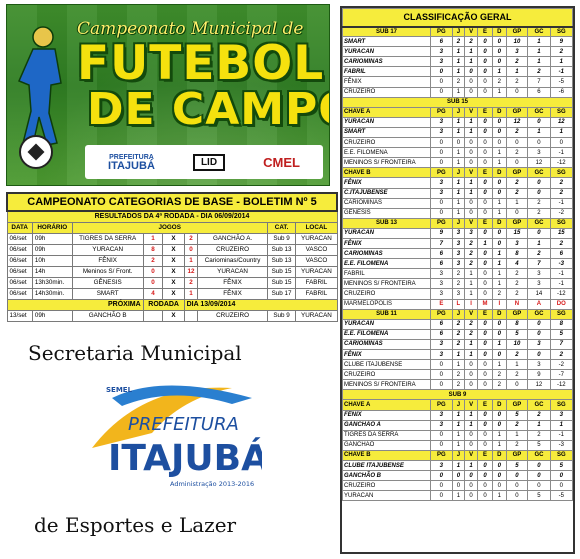 This screenshot has height=559, width=580. What do you see at coordinates (457, 72) in the screenshot?
I see `team-row: FABRIL 0 1 0 0 1 1 2 -1` at bounding box center [457, 72].